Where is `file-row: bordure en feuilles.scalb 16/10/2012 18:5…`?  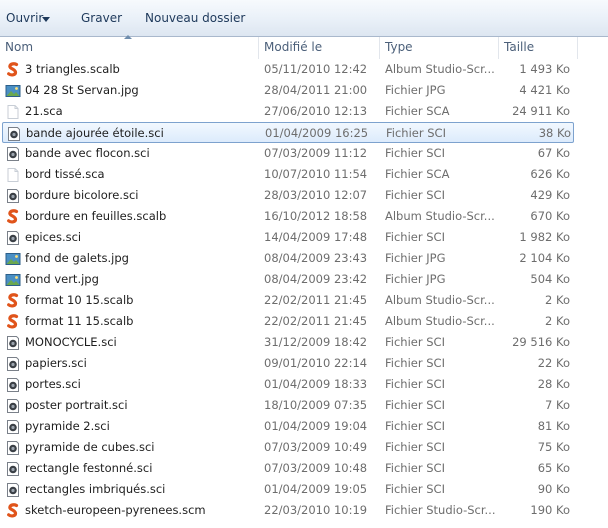 file-row: bordure en feuilles.scalb 16/10/2012 18:5… is located at coordinates (288, 216).